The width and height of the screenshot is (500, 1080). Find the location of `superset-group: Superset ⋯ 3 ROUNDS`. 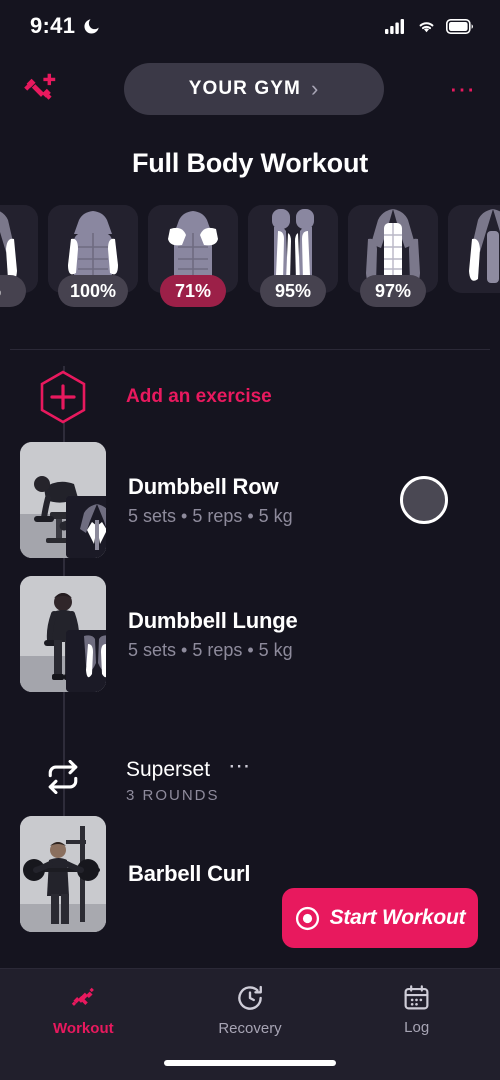

superset-group: Superset ⋯ 3 ROUNDS is located at coordinates (250, 779).